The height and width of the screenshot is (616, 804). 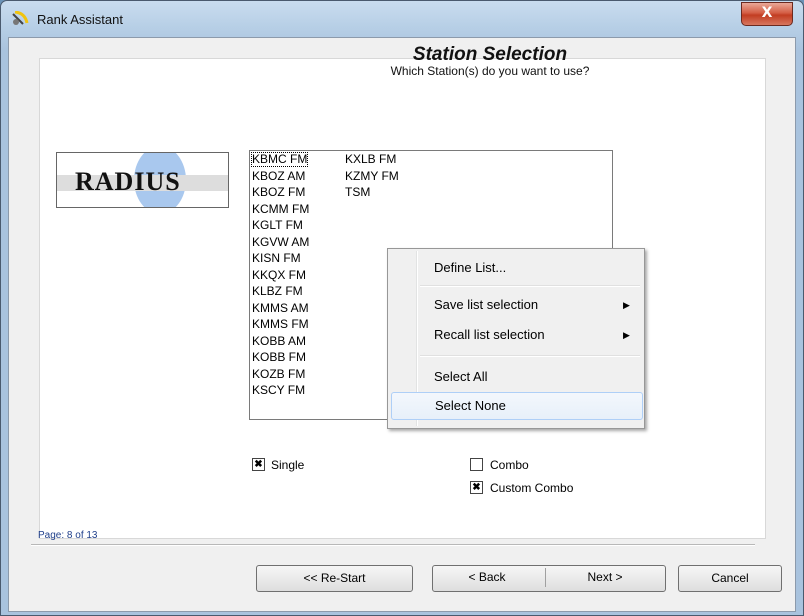 I want to click on list-item: KBMC FM, so click(x=279, y=159).